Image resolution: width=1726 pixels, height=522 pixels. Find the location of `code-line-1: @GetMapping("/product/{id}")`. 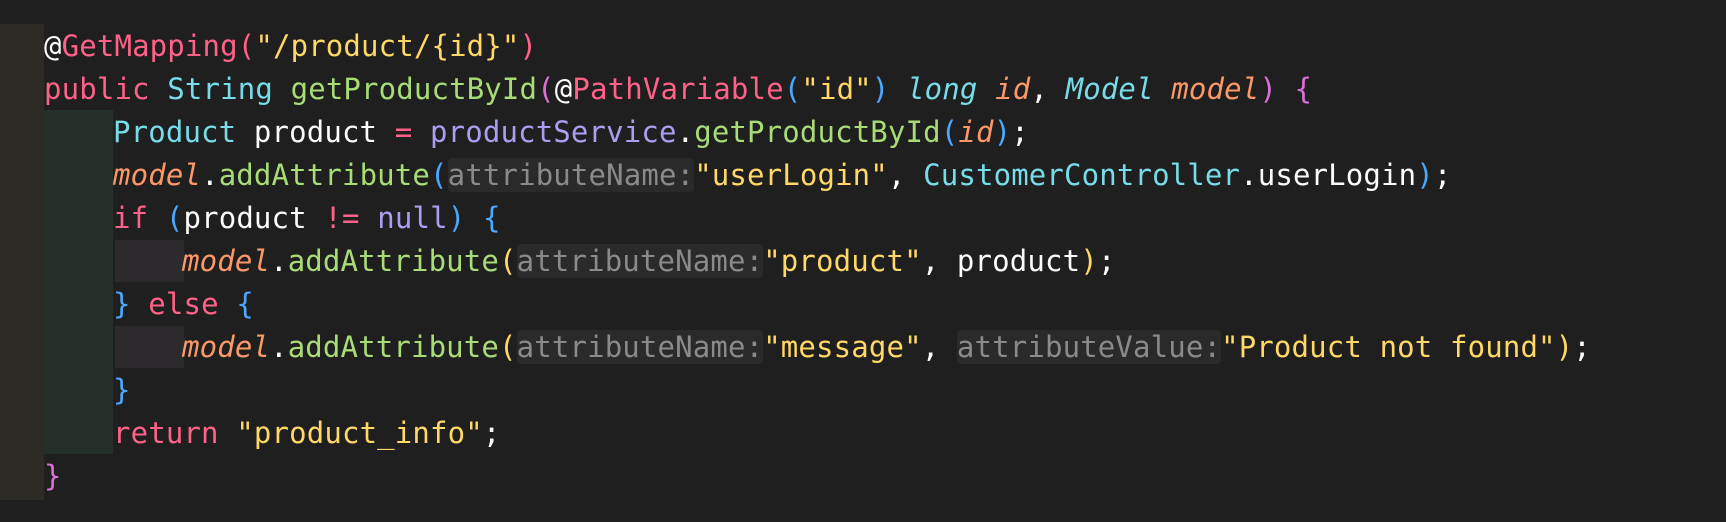

code-line-1: @GetMapping("/product/{id}") is located at coordinates (290, 46).